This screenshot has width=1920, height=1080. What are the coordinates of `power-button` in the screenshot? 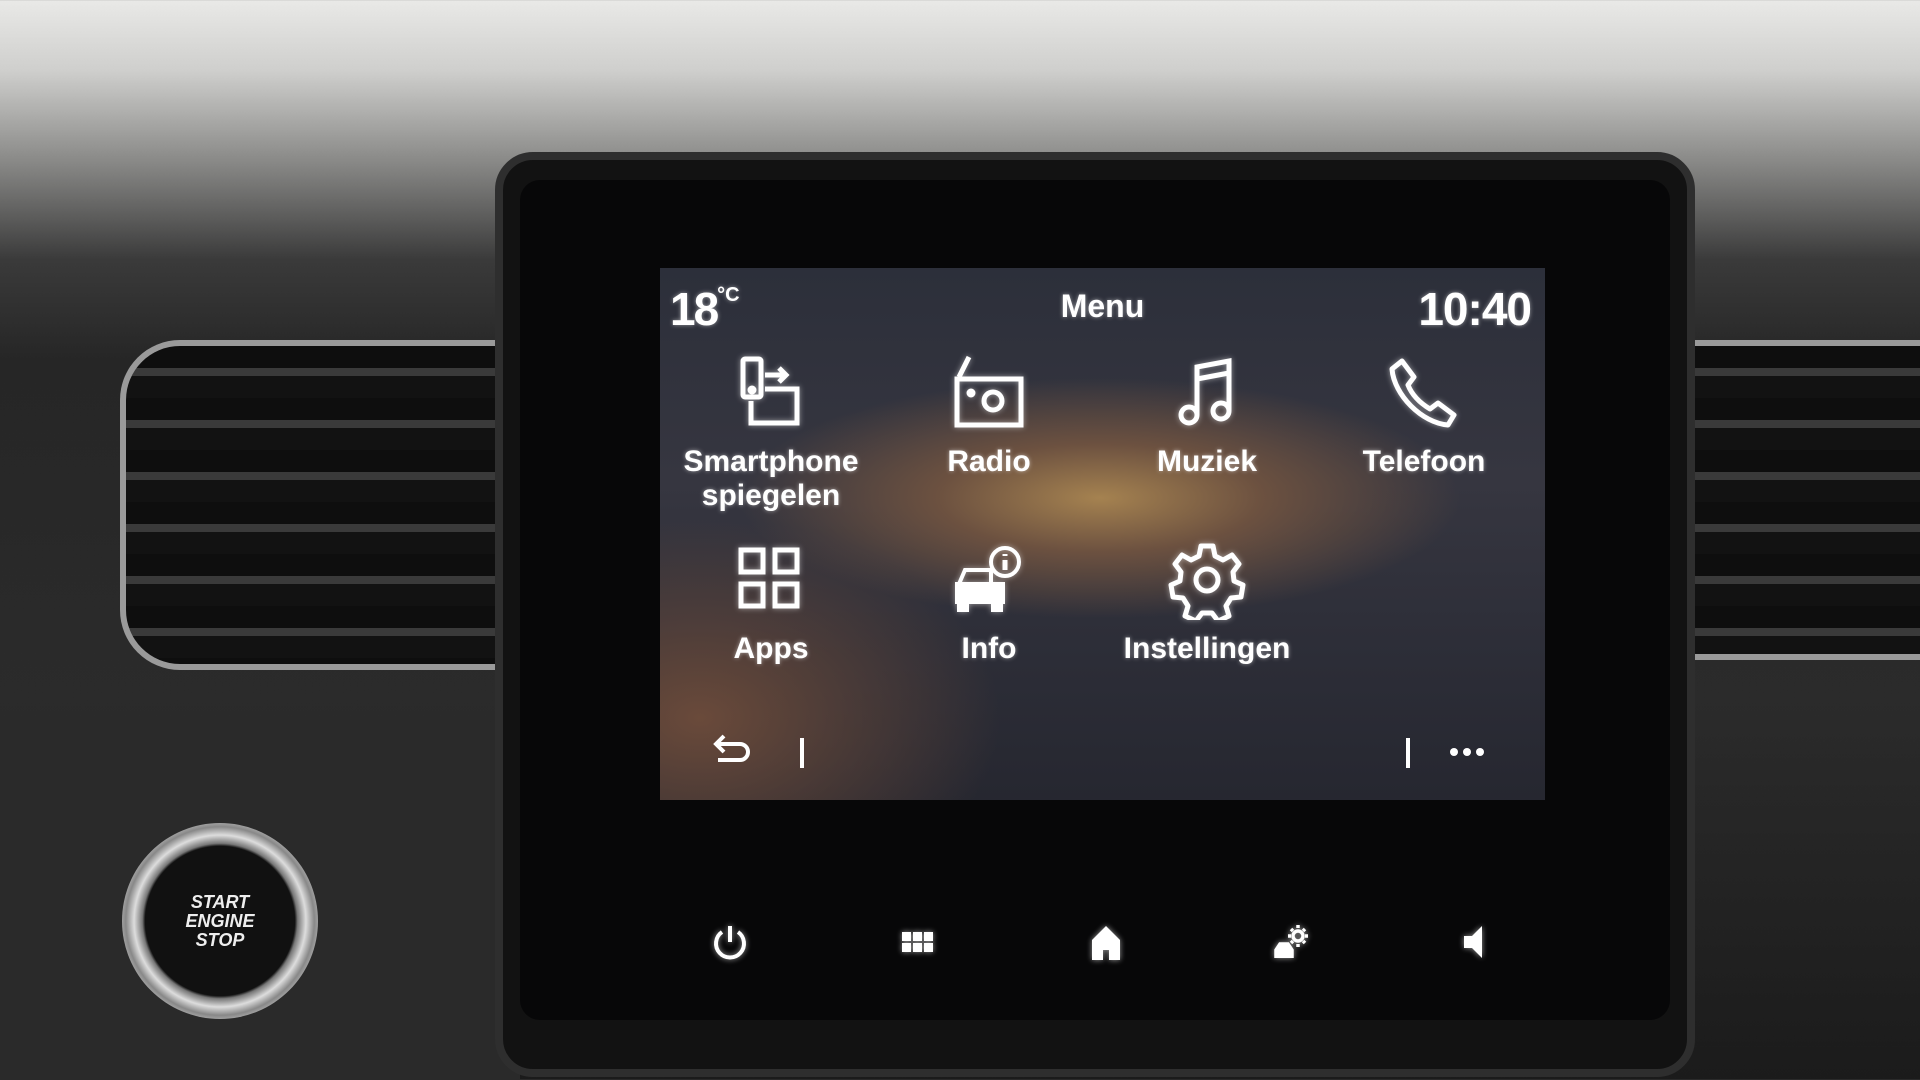 It's located at (730, 942).